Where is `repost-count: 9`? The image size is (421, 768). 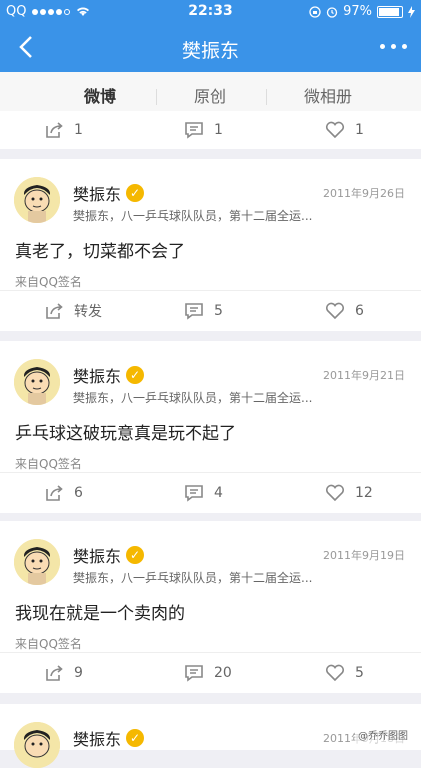 repost-count: 9 is located at coordinates (78, 673).